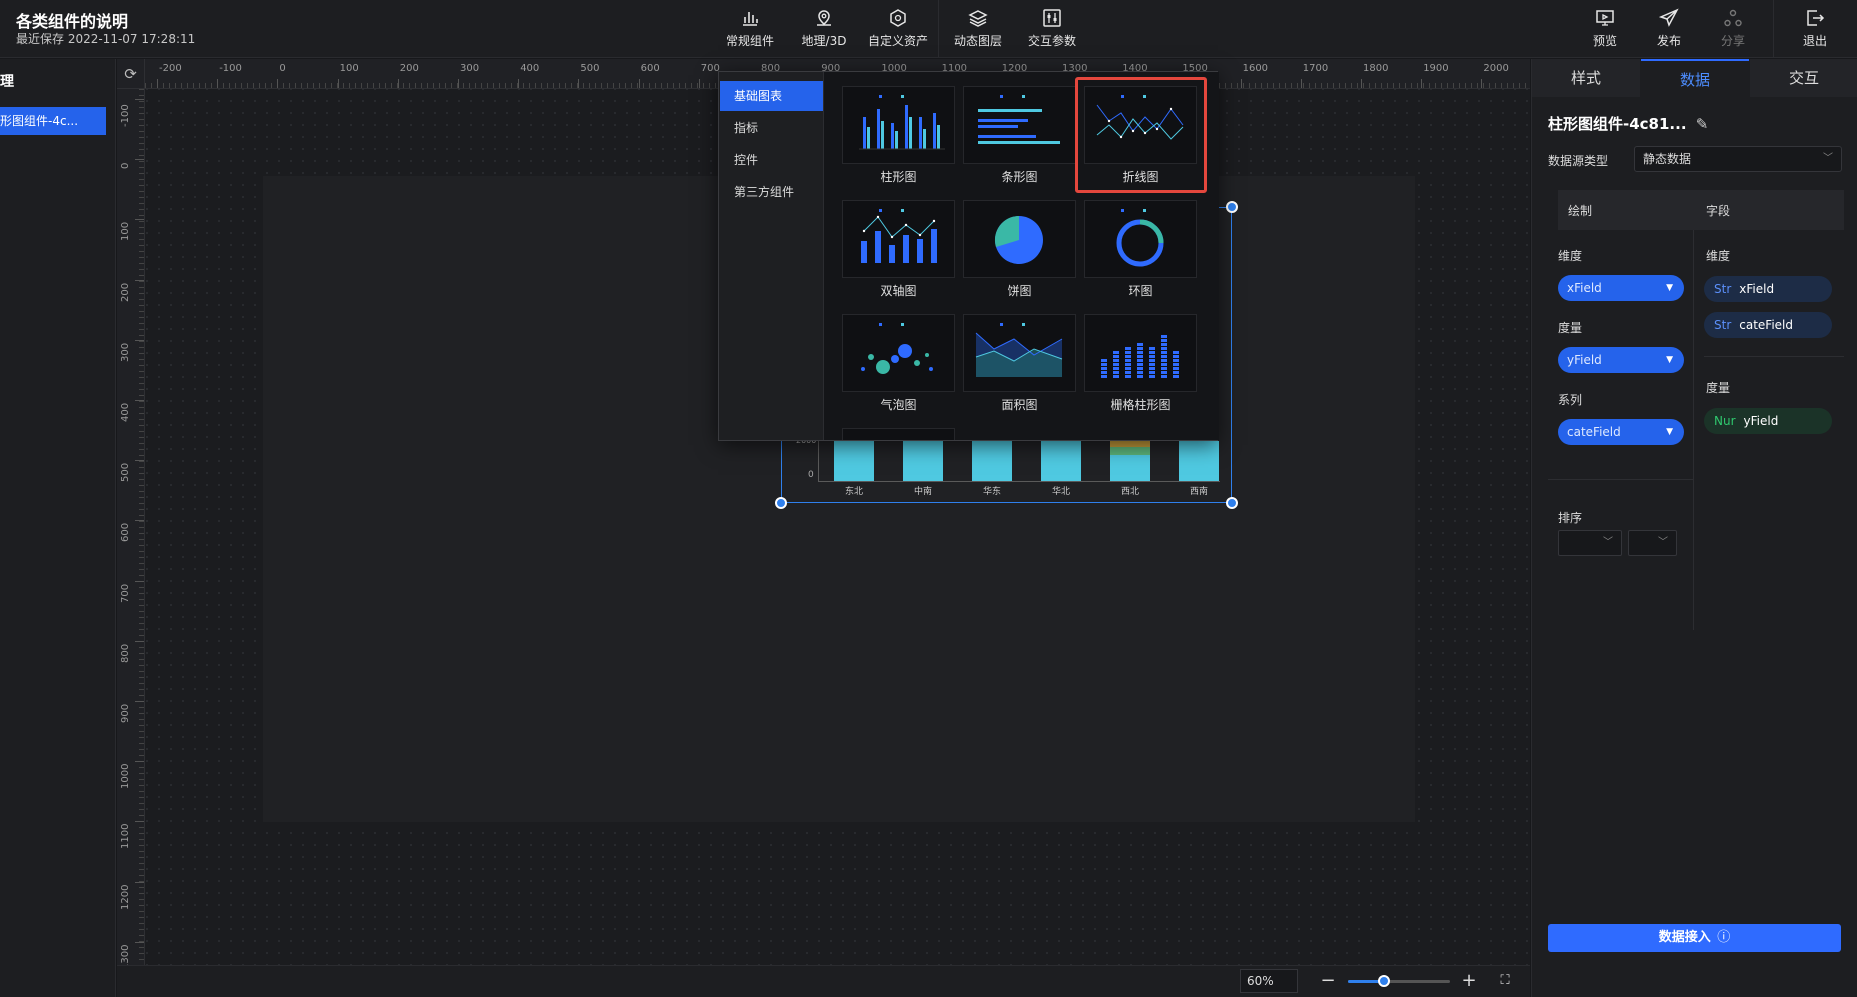  Describe the element at coordinates (1383, 981) in the screenshot. I see `zoom-slider-handle` at that location.